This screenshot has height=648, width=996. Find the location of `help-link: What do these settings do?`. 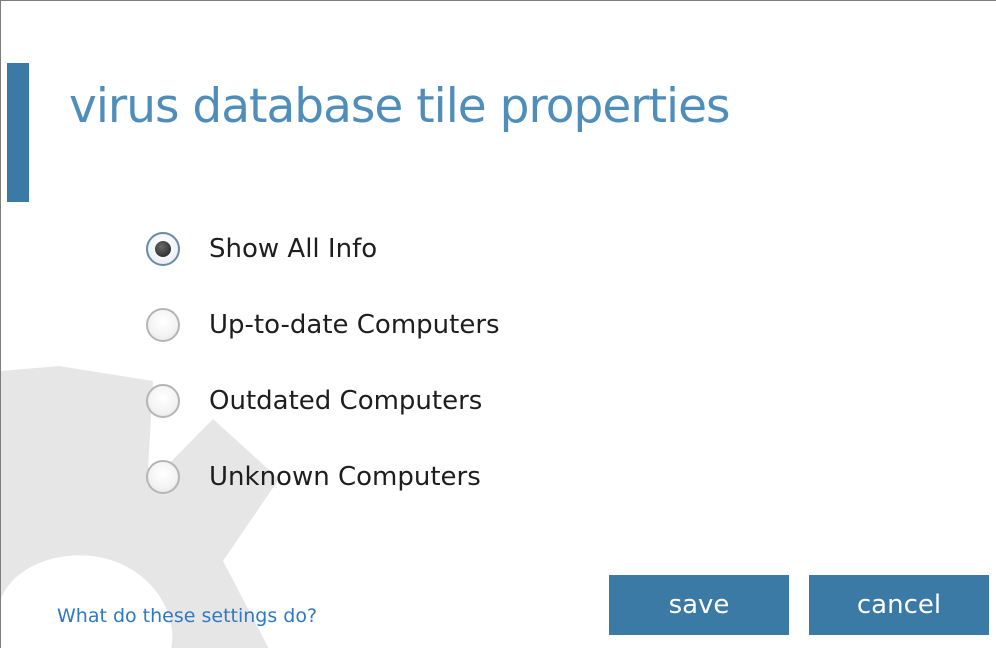

help-link: What do these settings do? is located at coordinates (187, 616).